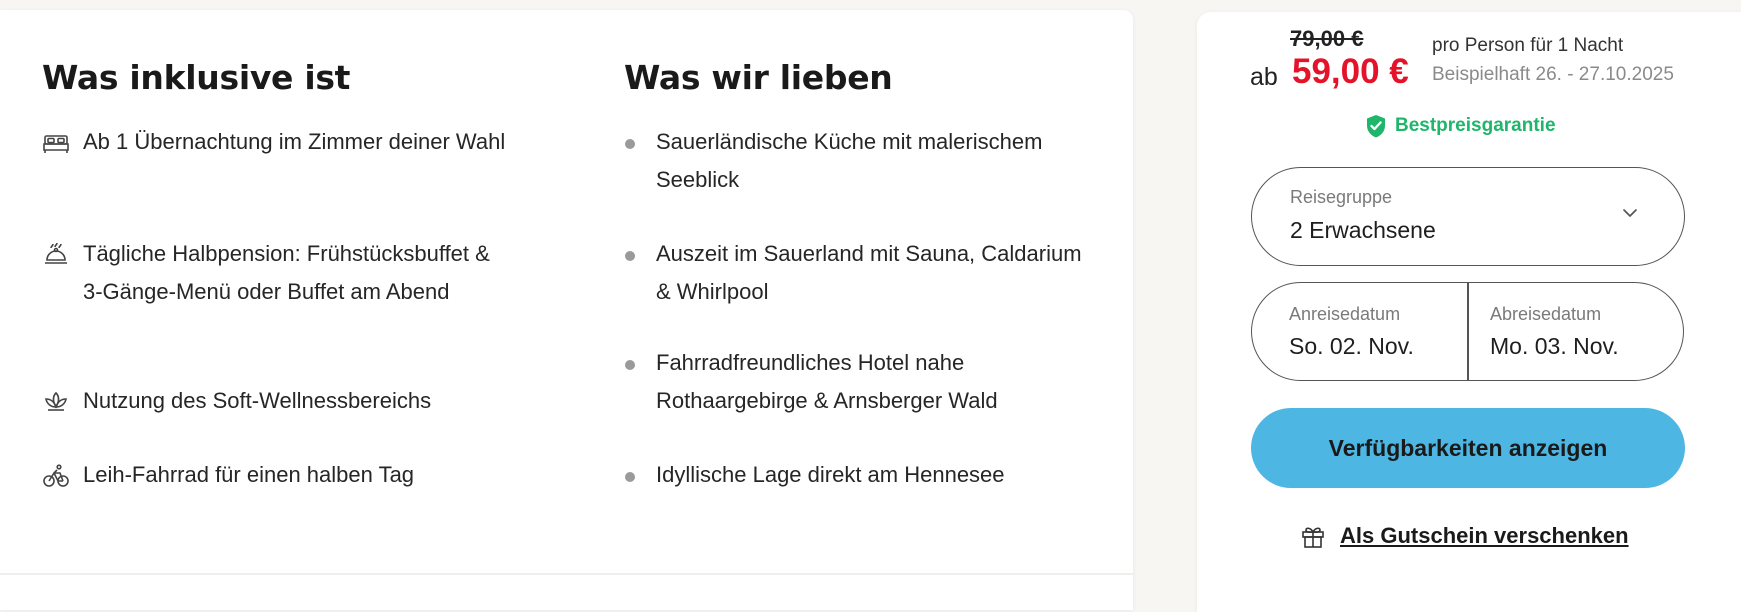  I want to click on included-item: Nutzung des Soft-Wellnessbereichs, so click(277, 401).